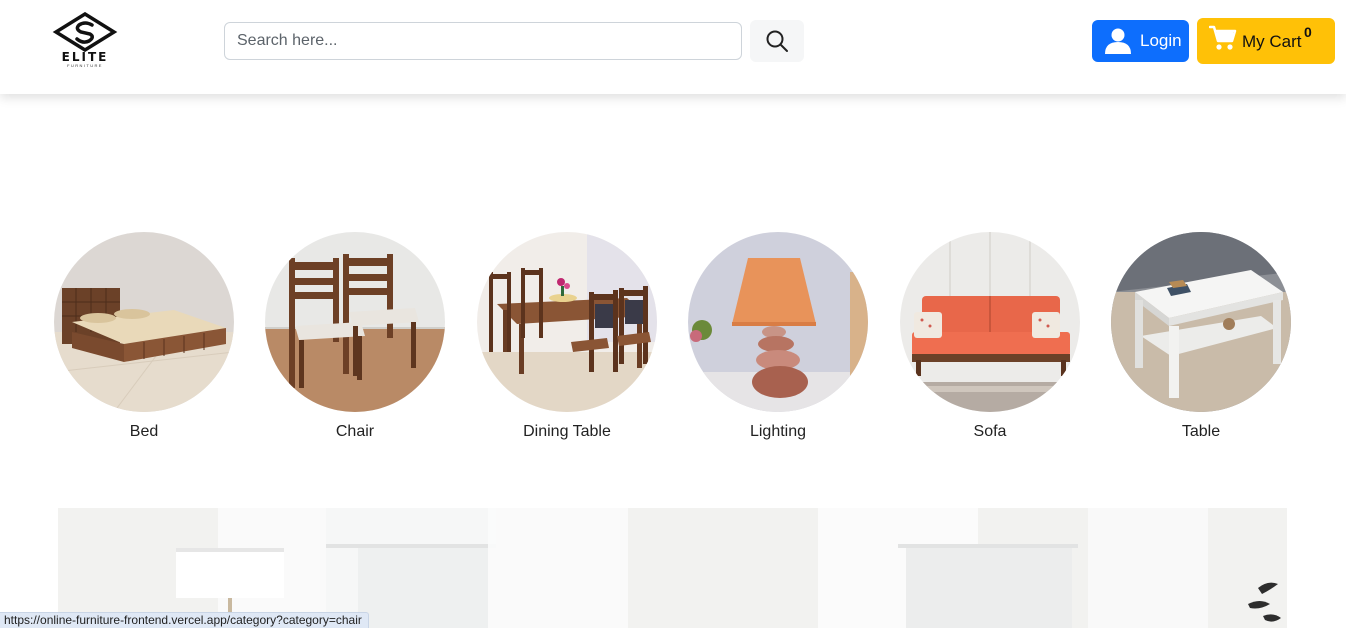 This screenshot has height=628, width=1346. I want to click on user-icon, so click(1118, 41).